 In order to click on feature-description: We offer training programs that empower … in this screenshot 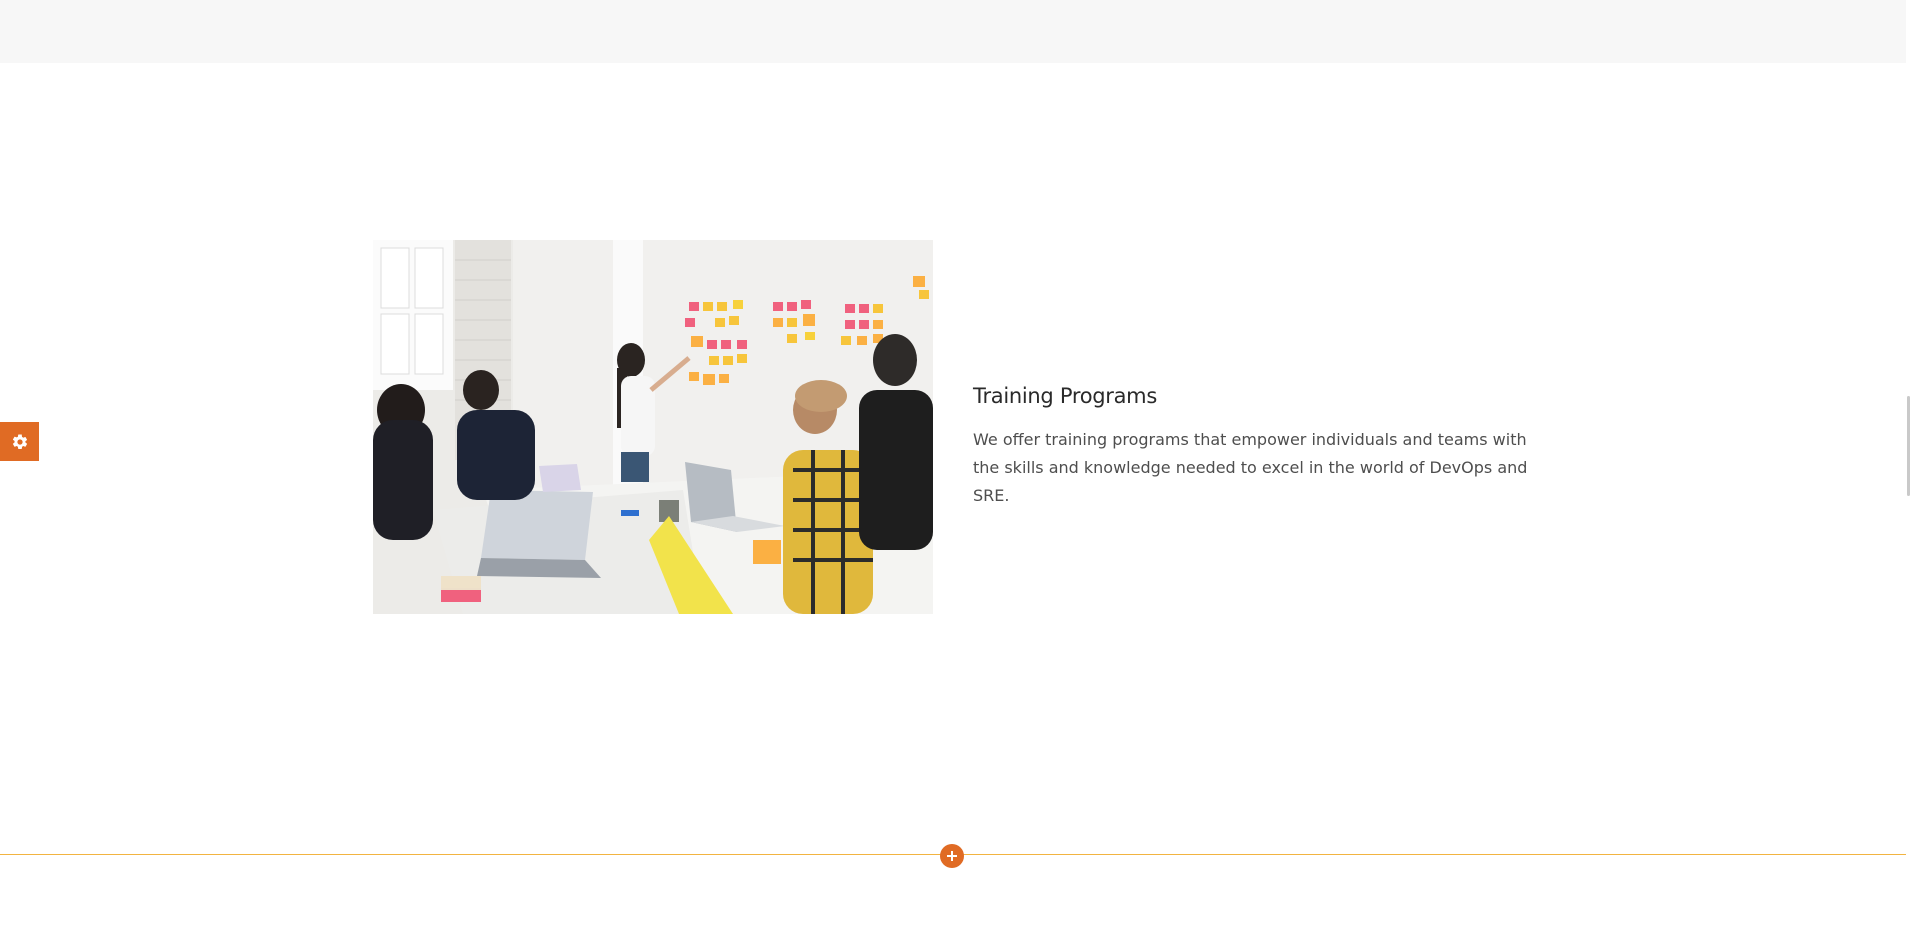, I will do `click(1250, 467)`.